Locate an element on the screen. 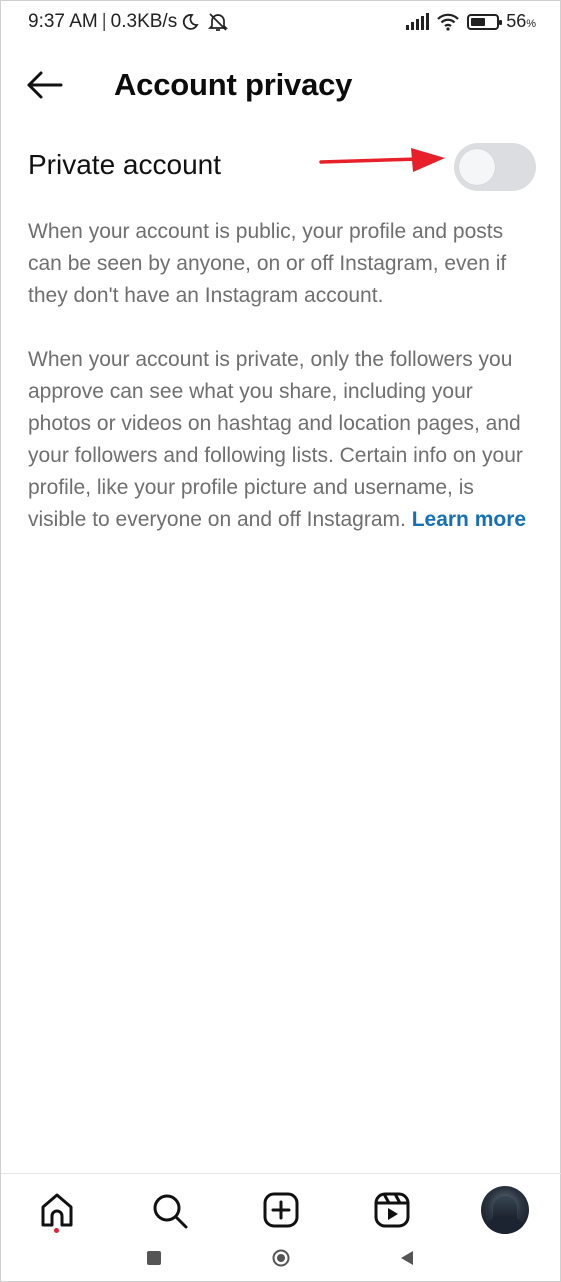  private-account-label: Private account is located at coordinates (124, 164).